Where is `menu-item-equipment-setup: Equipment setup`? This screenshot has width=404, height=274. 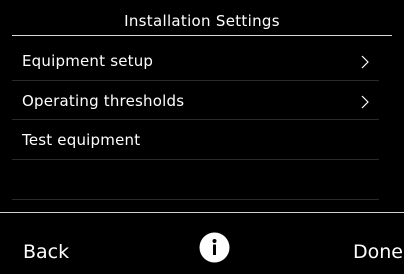
menu-item-equipment-setup: Equipment setup is located at coordinates (195, 61).